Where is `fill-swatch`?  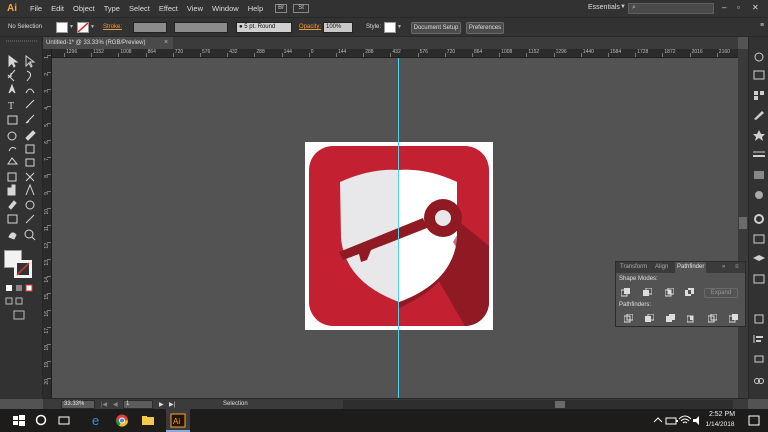 fill-swatch is located at coordinates (62, 27).